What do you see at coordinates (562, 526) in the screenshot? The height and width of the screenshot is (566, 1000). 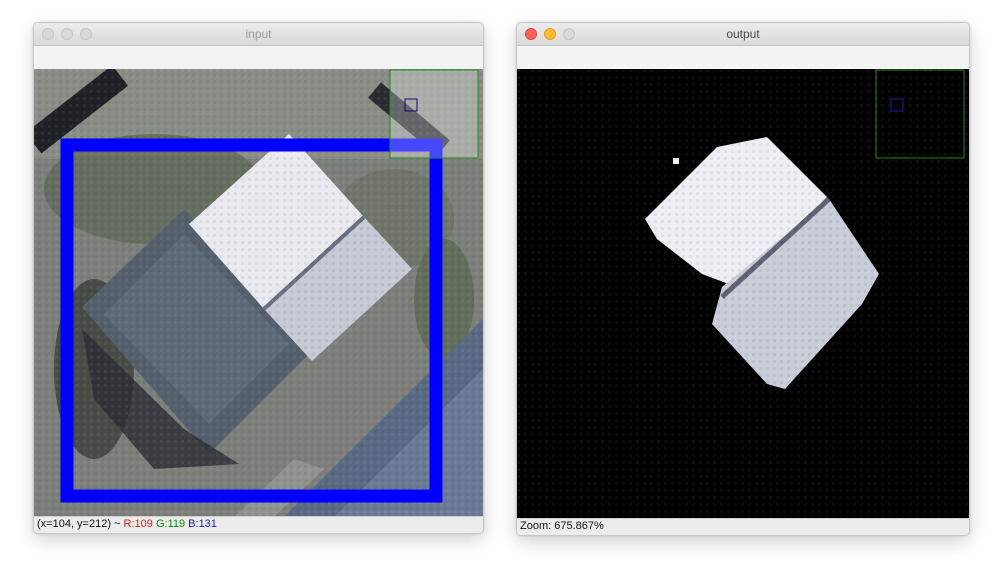 I see `zoom-level: Zoom: 675.867%` at bounding box center [562, 526].